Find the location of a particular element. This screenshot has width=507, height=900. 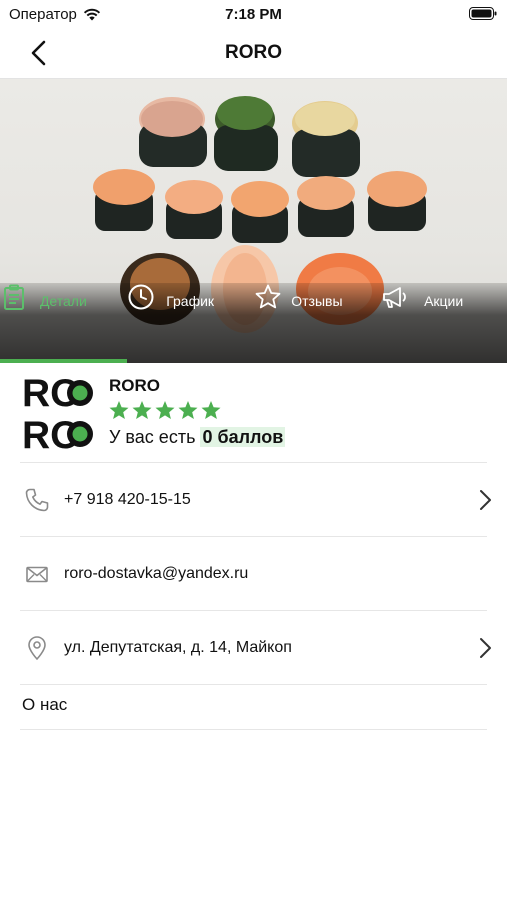

status-time: 7:18 PM is located at coordinates (253, 14).